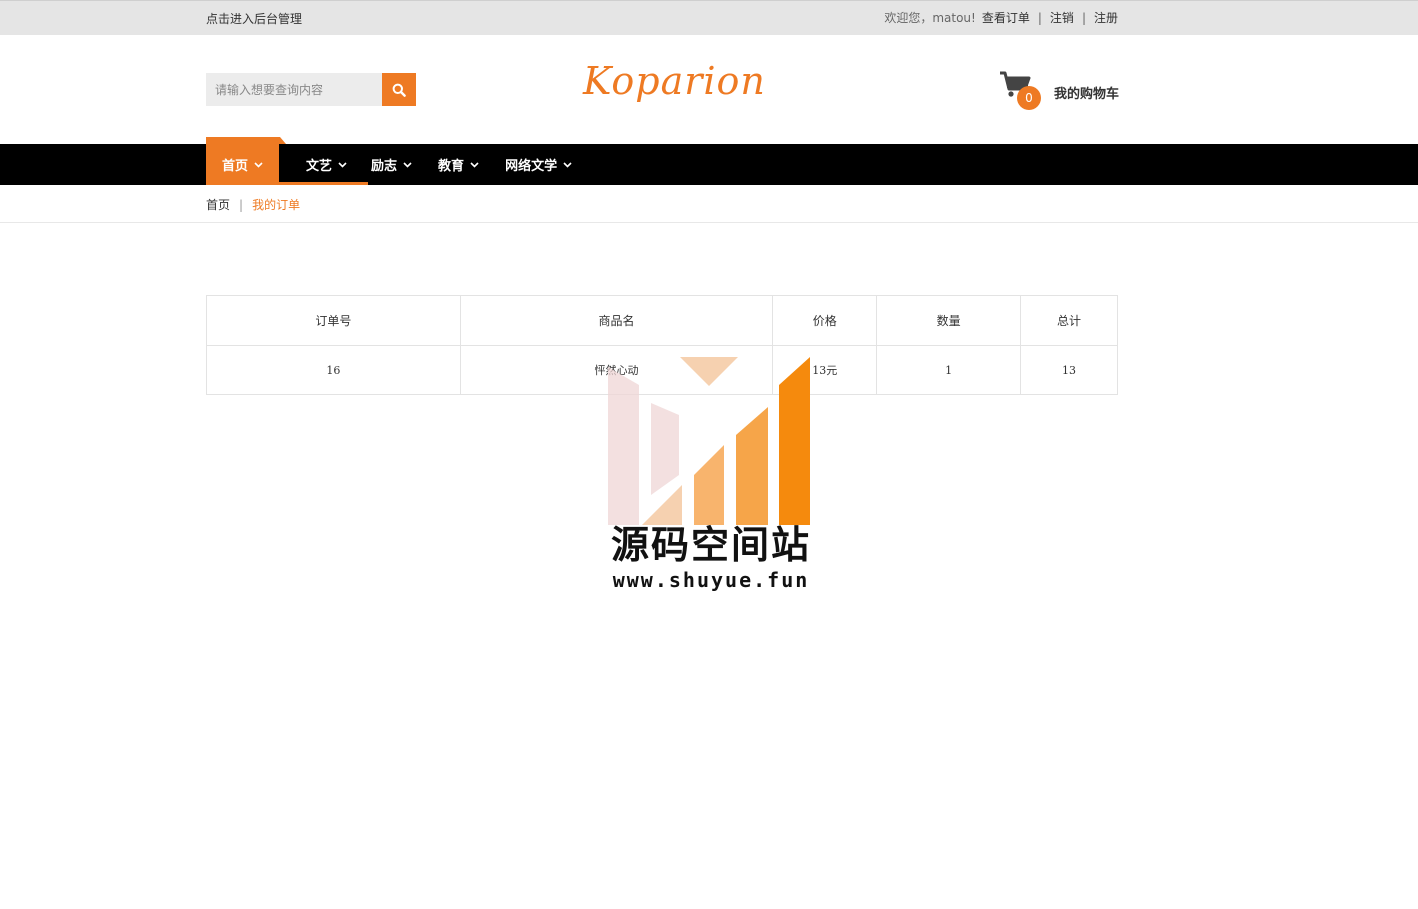  Describe the element at coordinates (825, 370) in the screenshot. I see `cell-price: 13元` at that location.